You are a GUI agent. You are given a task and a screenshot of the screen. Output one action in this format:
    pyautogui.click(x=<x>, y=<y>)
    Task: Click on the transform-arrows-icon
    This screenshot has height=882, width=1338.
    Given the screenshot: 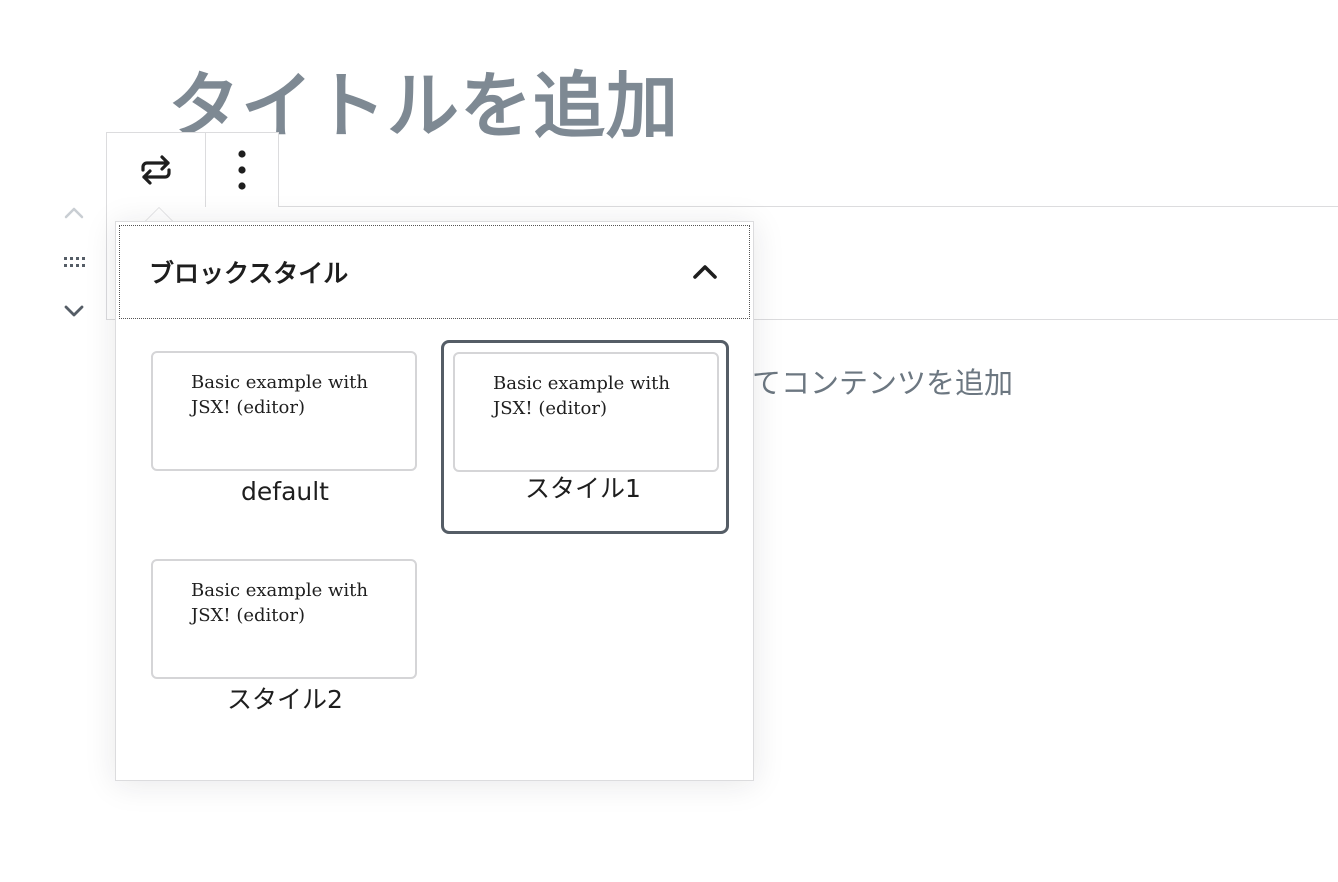 What is the action you would take?
    pyautogui.click(x=156, y=170)
    